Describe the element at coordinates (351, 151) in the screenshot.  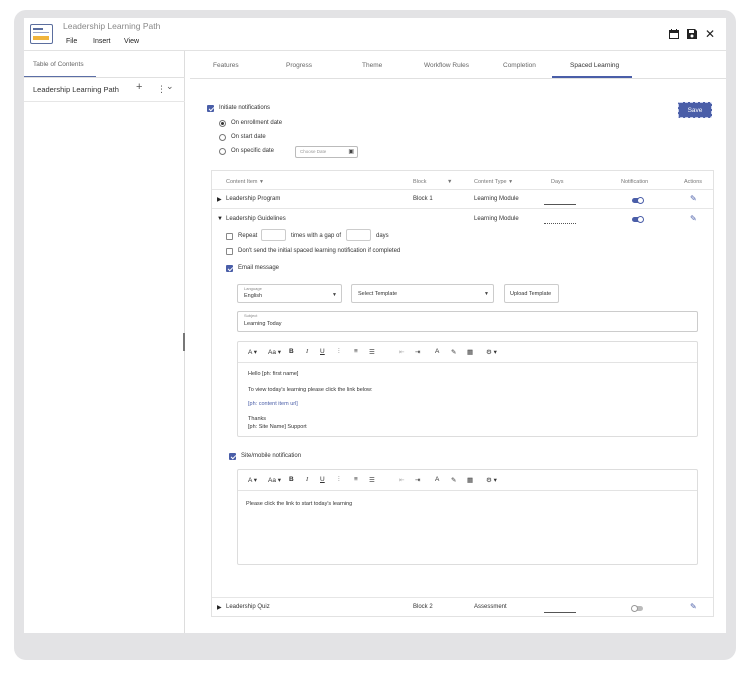
I see `calendar-icon: ▣` at that location.